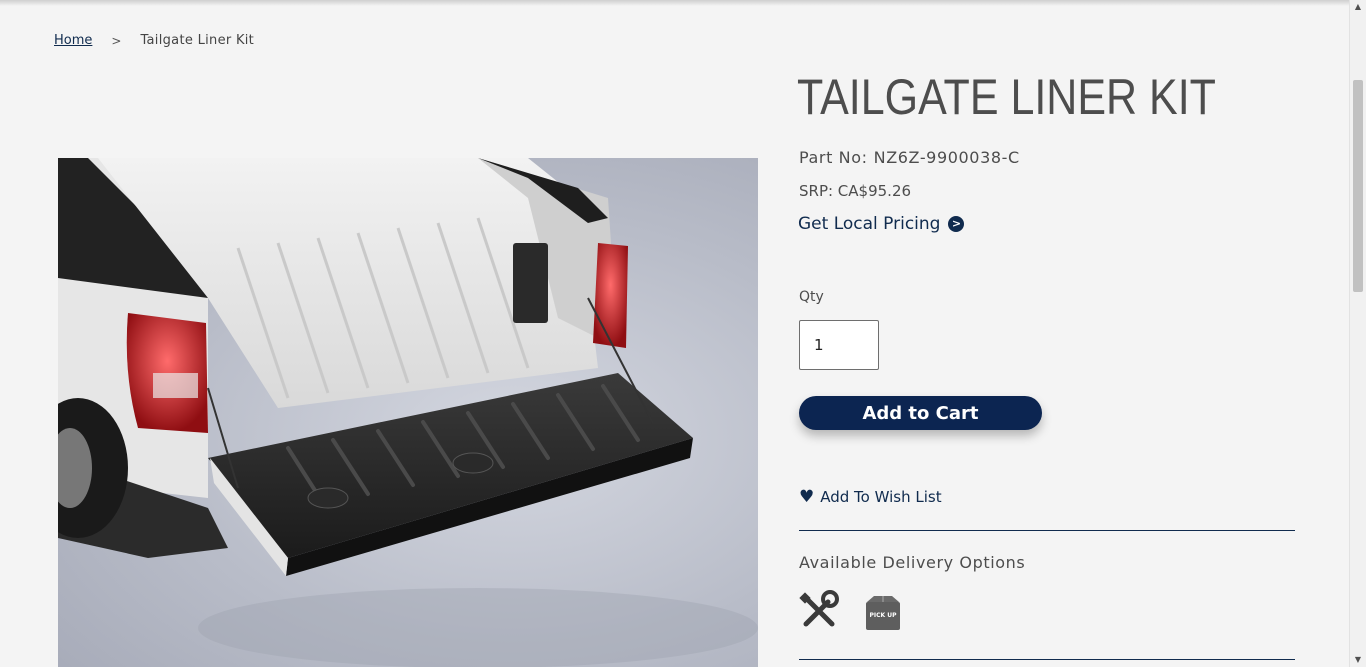 This screenshot has height=667, width=1366. Describe the element at coordinates (839, 345) in the screenshot. I see `qty-input` at that location.